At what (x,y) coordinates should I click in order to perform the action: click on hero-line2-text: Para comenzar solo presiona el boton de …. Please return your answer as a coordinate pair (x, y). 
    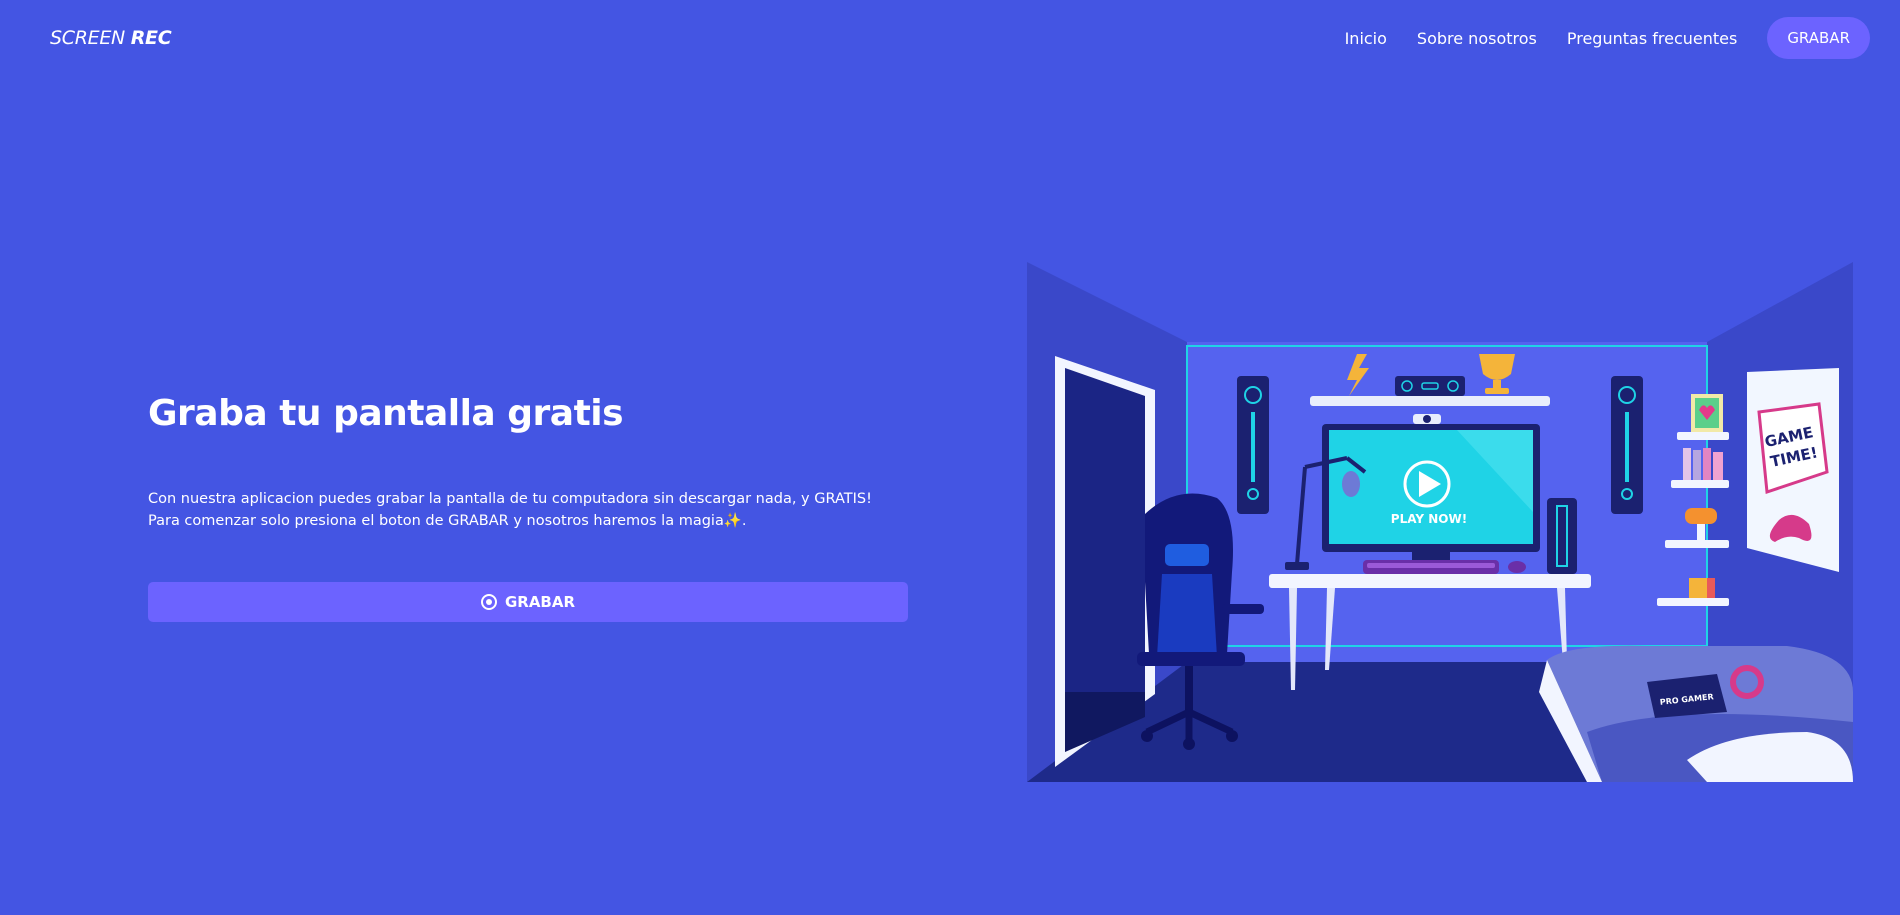
    Looking at the image, I should click on (436, 521).